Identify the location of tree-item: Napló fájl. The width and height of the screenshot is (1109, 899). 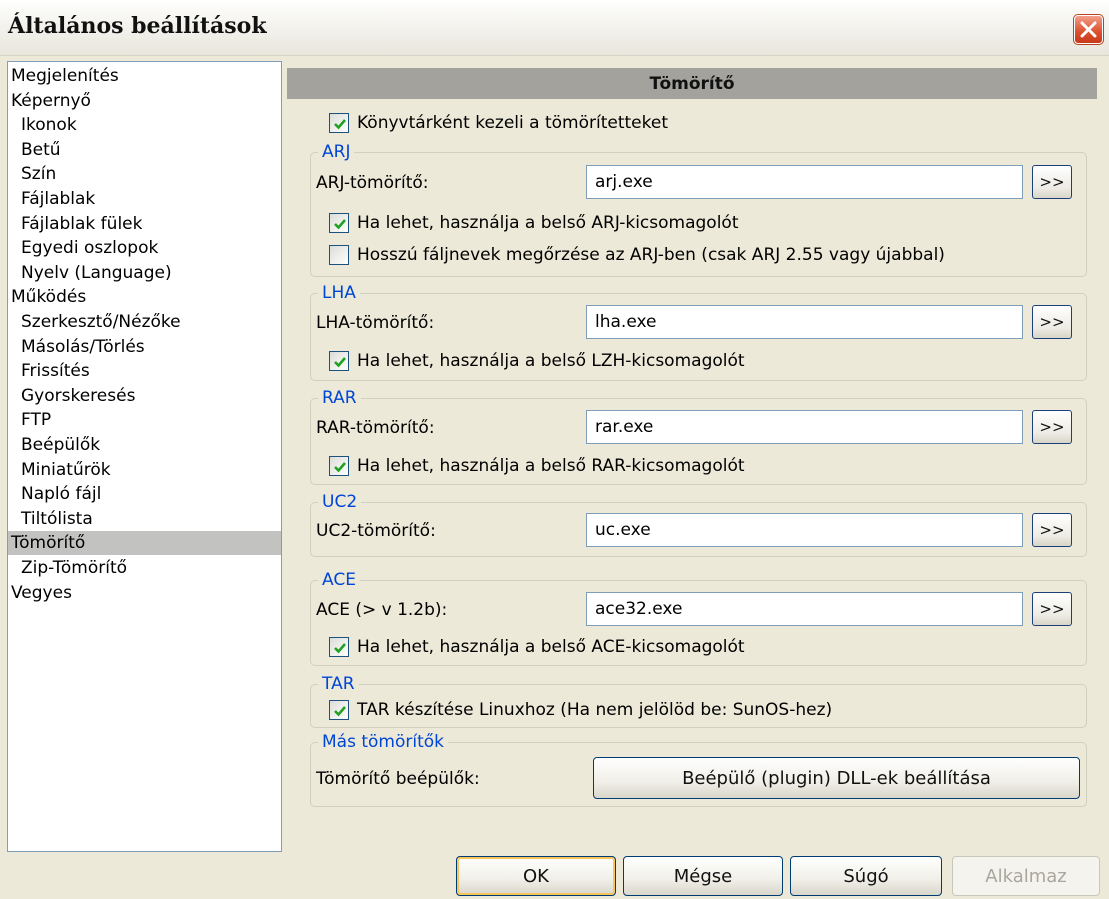
(144, 494).